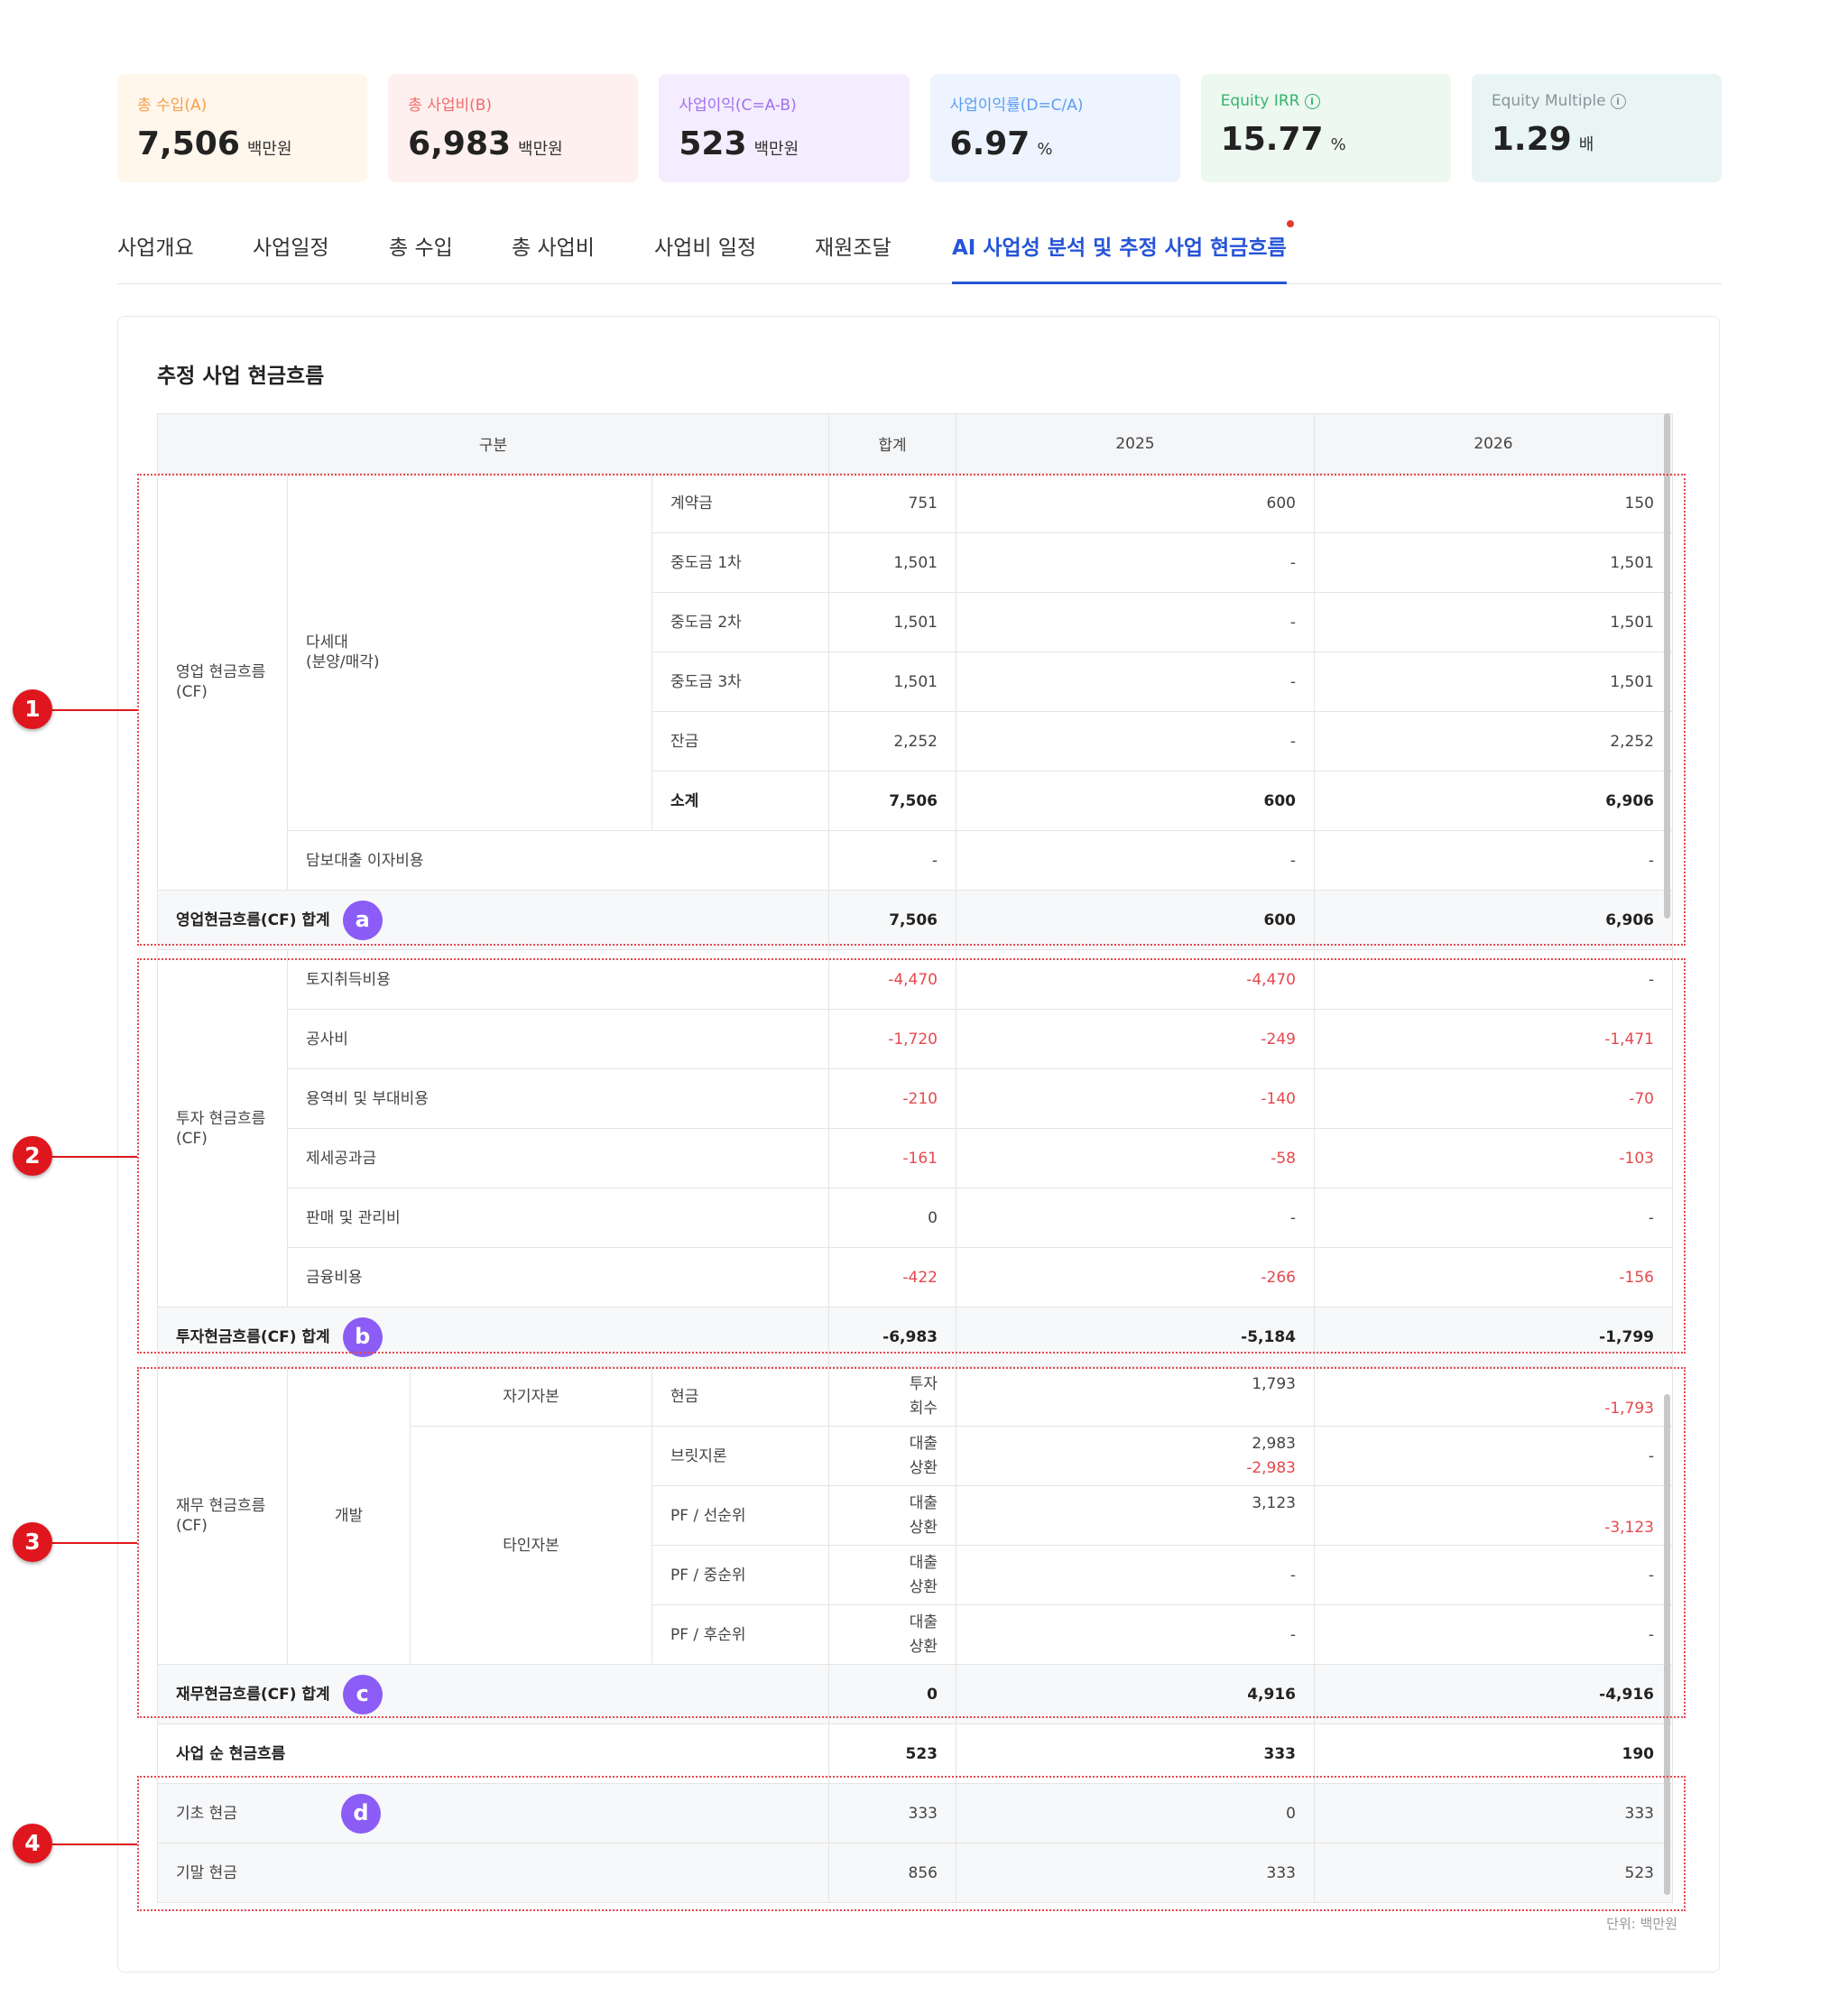 The image size is (1848, 1996). Describe the element at coordinates (1272, 139) in the screenshot. I see `kpi-value: 15.77` at that location.